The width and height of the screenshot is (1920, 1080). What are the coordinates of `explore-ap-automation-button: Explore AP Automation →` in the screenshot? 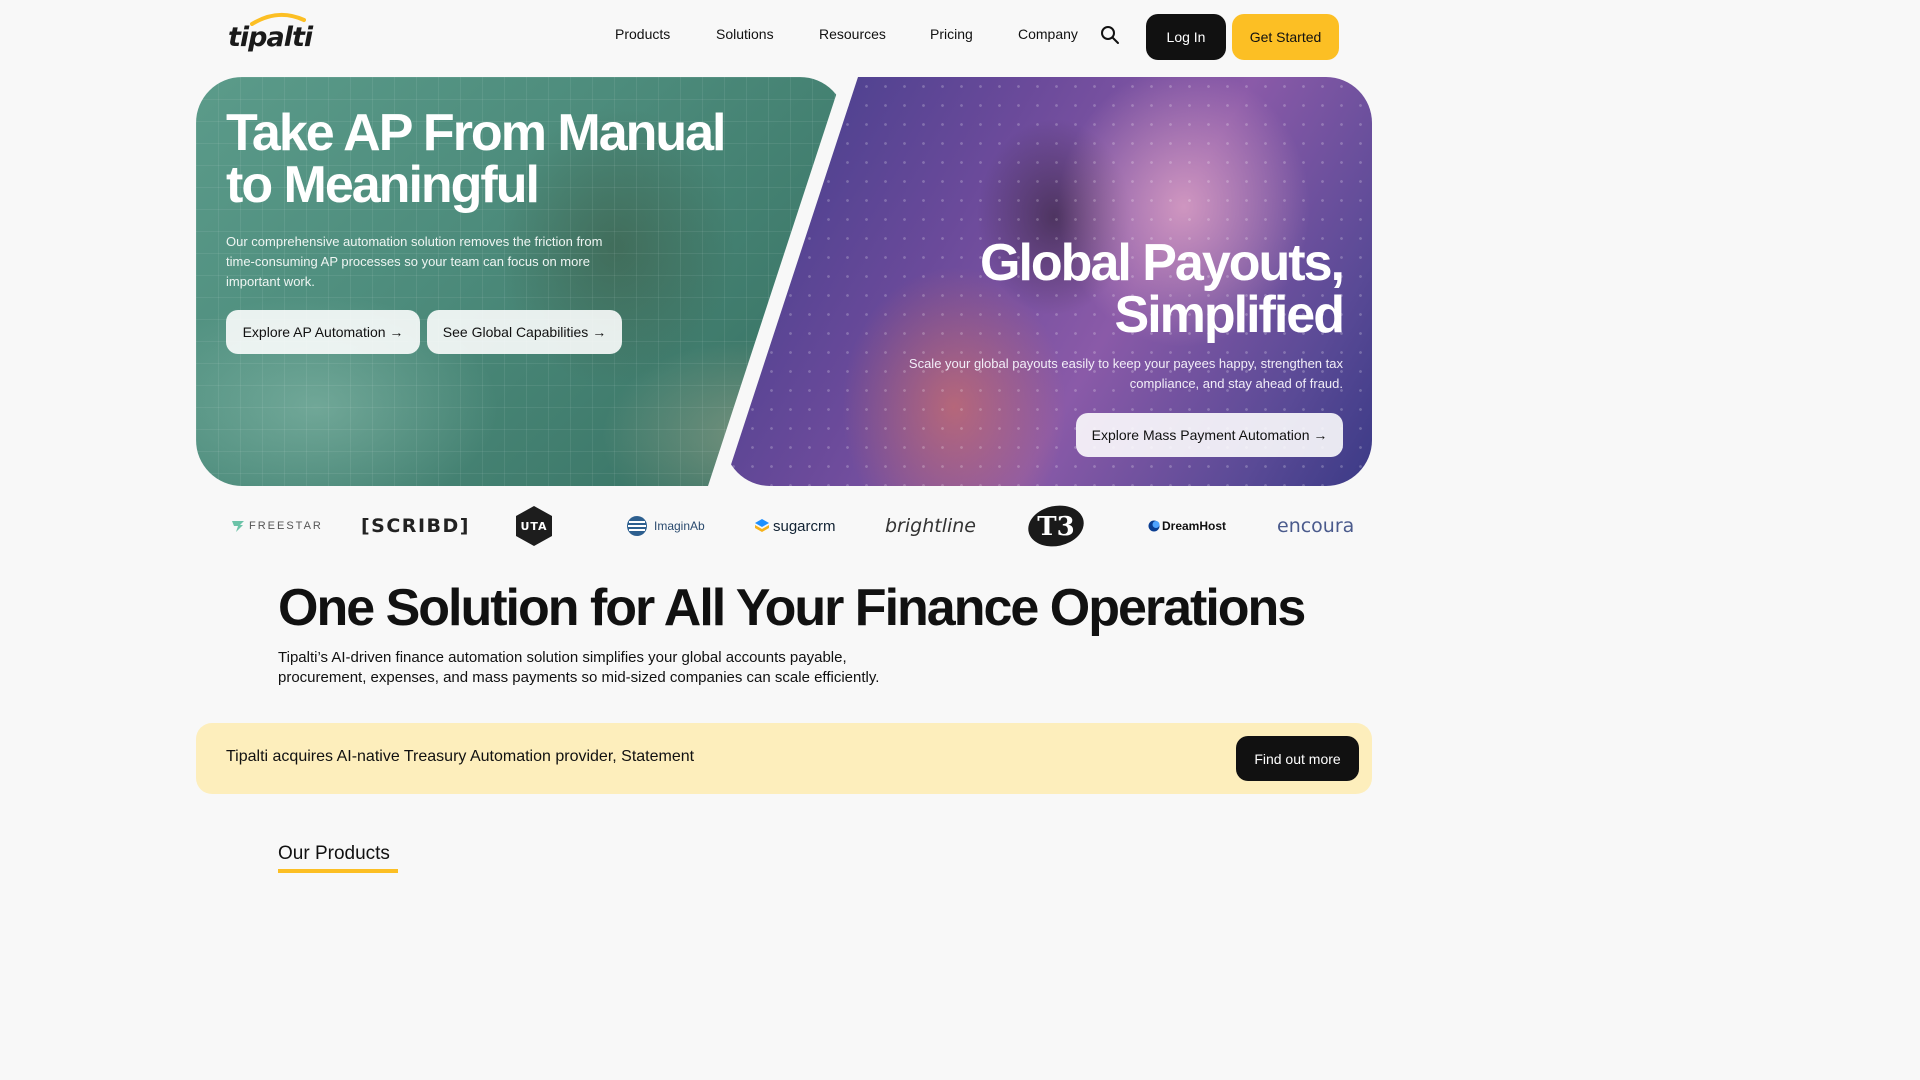 It's located at (323, 332).